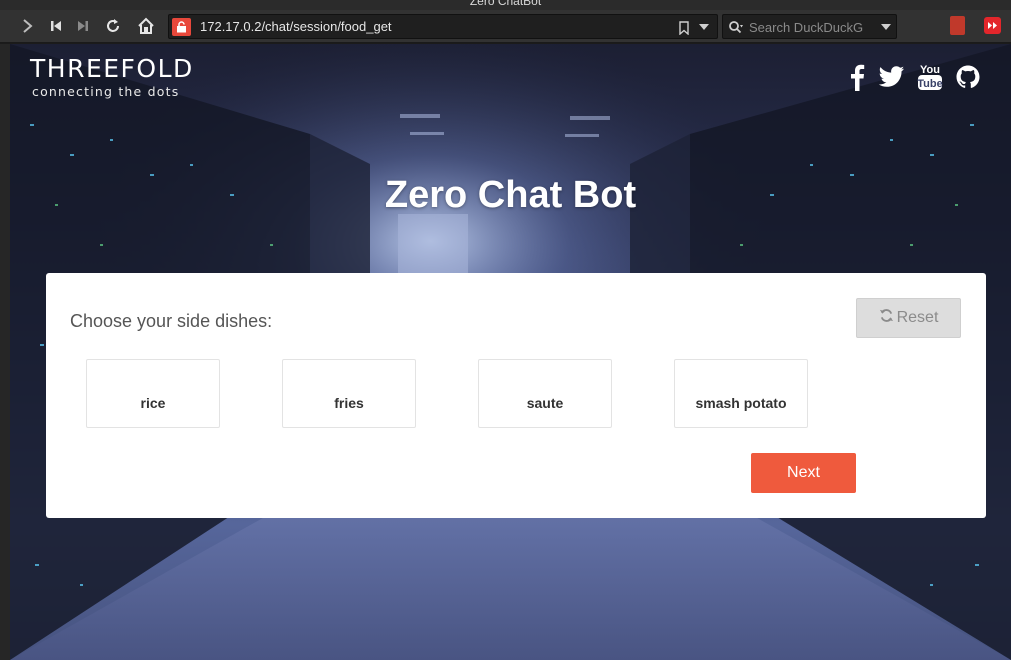 This screenshot has width=1011, height=660. What do you see at coordinates (545, 393) in the screenshot?
I see `option-saute: saute` at bounding box center [545, 393].